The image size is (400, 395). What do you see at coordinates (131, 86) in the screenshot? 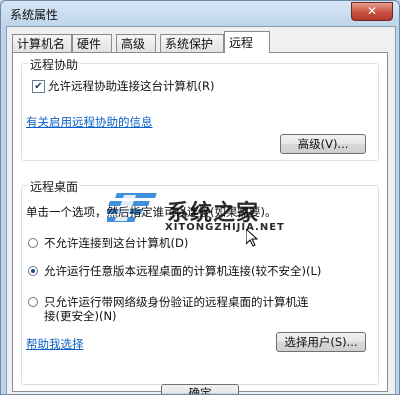
I see `allow-remote-assistance-label: 允许远程协助连接这台计算机(R)` at bounding box center [131, 86].